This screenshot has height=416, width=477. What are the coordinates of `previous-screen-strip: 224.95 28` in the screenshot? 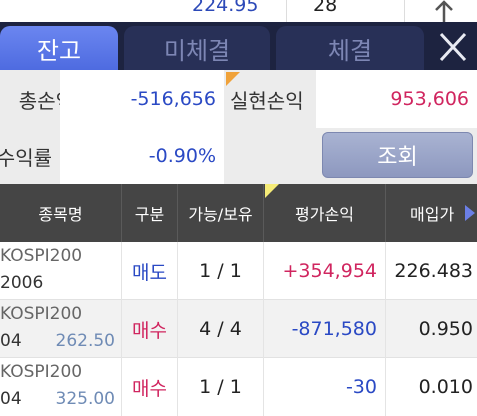 It's located at (238, 11).